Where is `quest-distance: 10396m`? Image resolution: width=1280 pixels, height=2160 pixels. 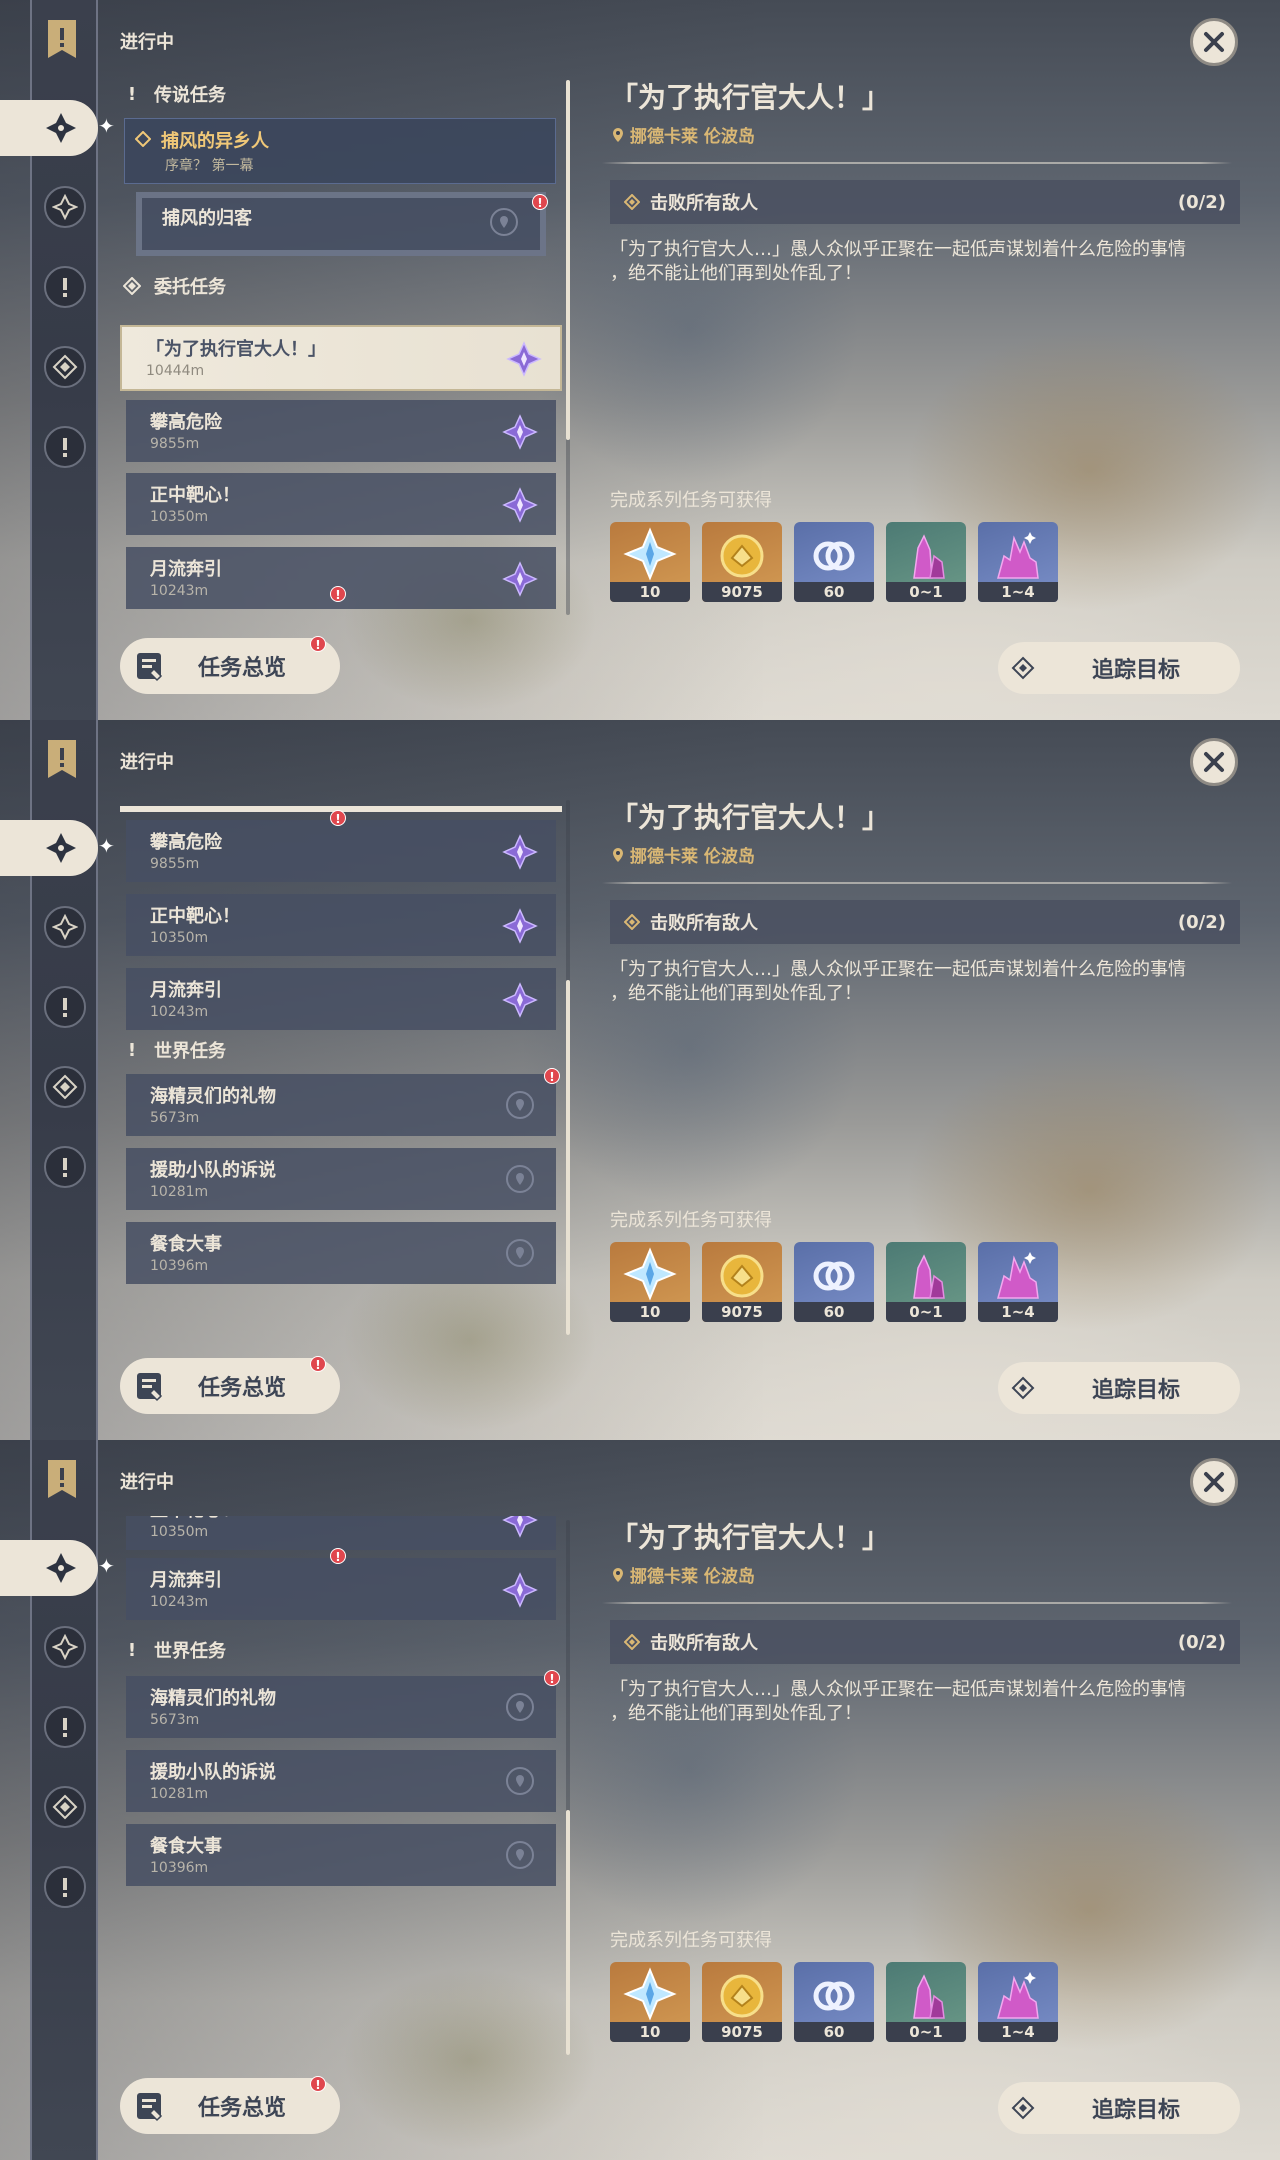
quest-distance: 10396m is located at coordinates (179, 1266).